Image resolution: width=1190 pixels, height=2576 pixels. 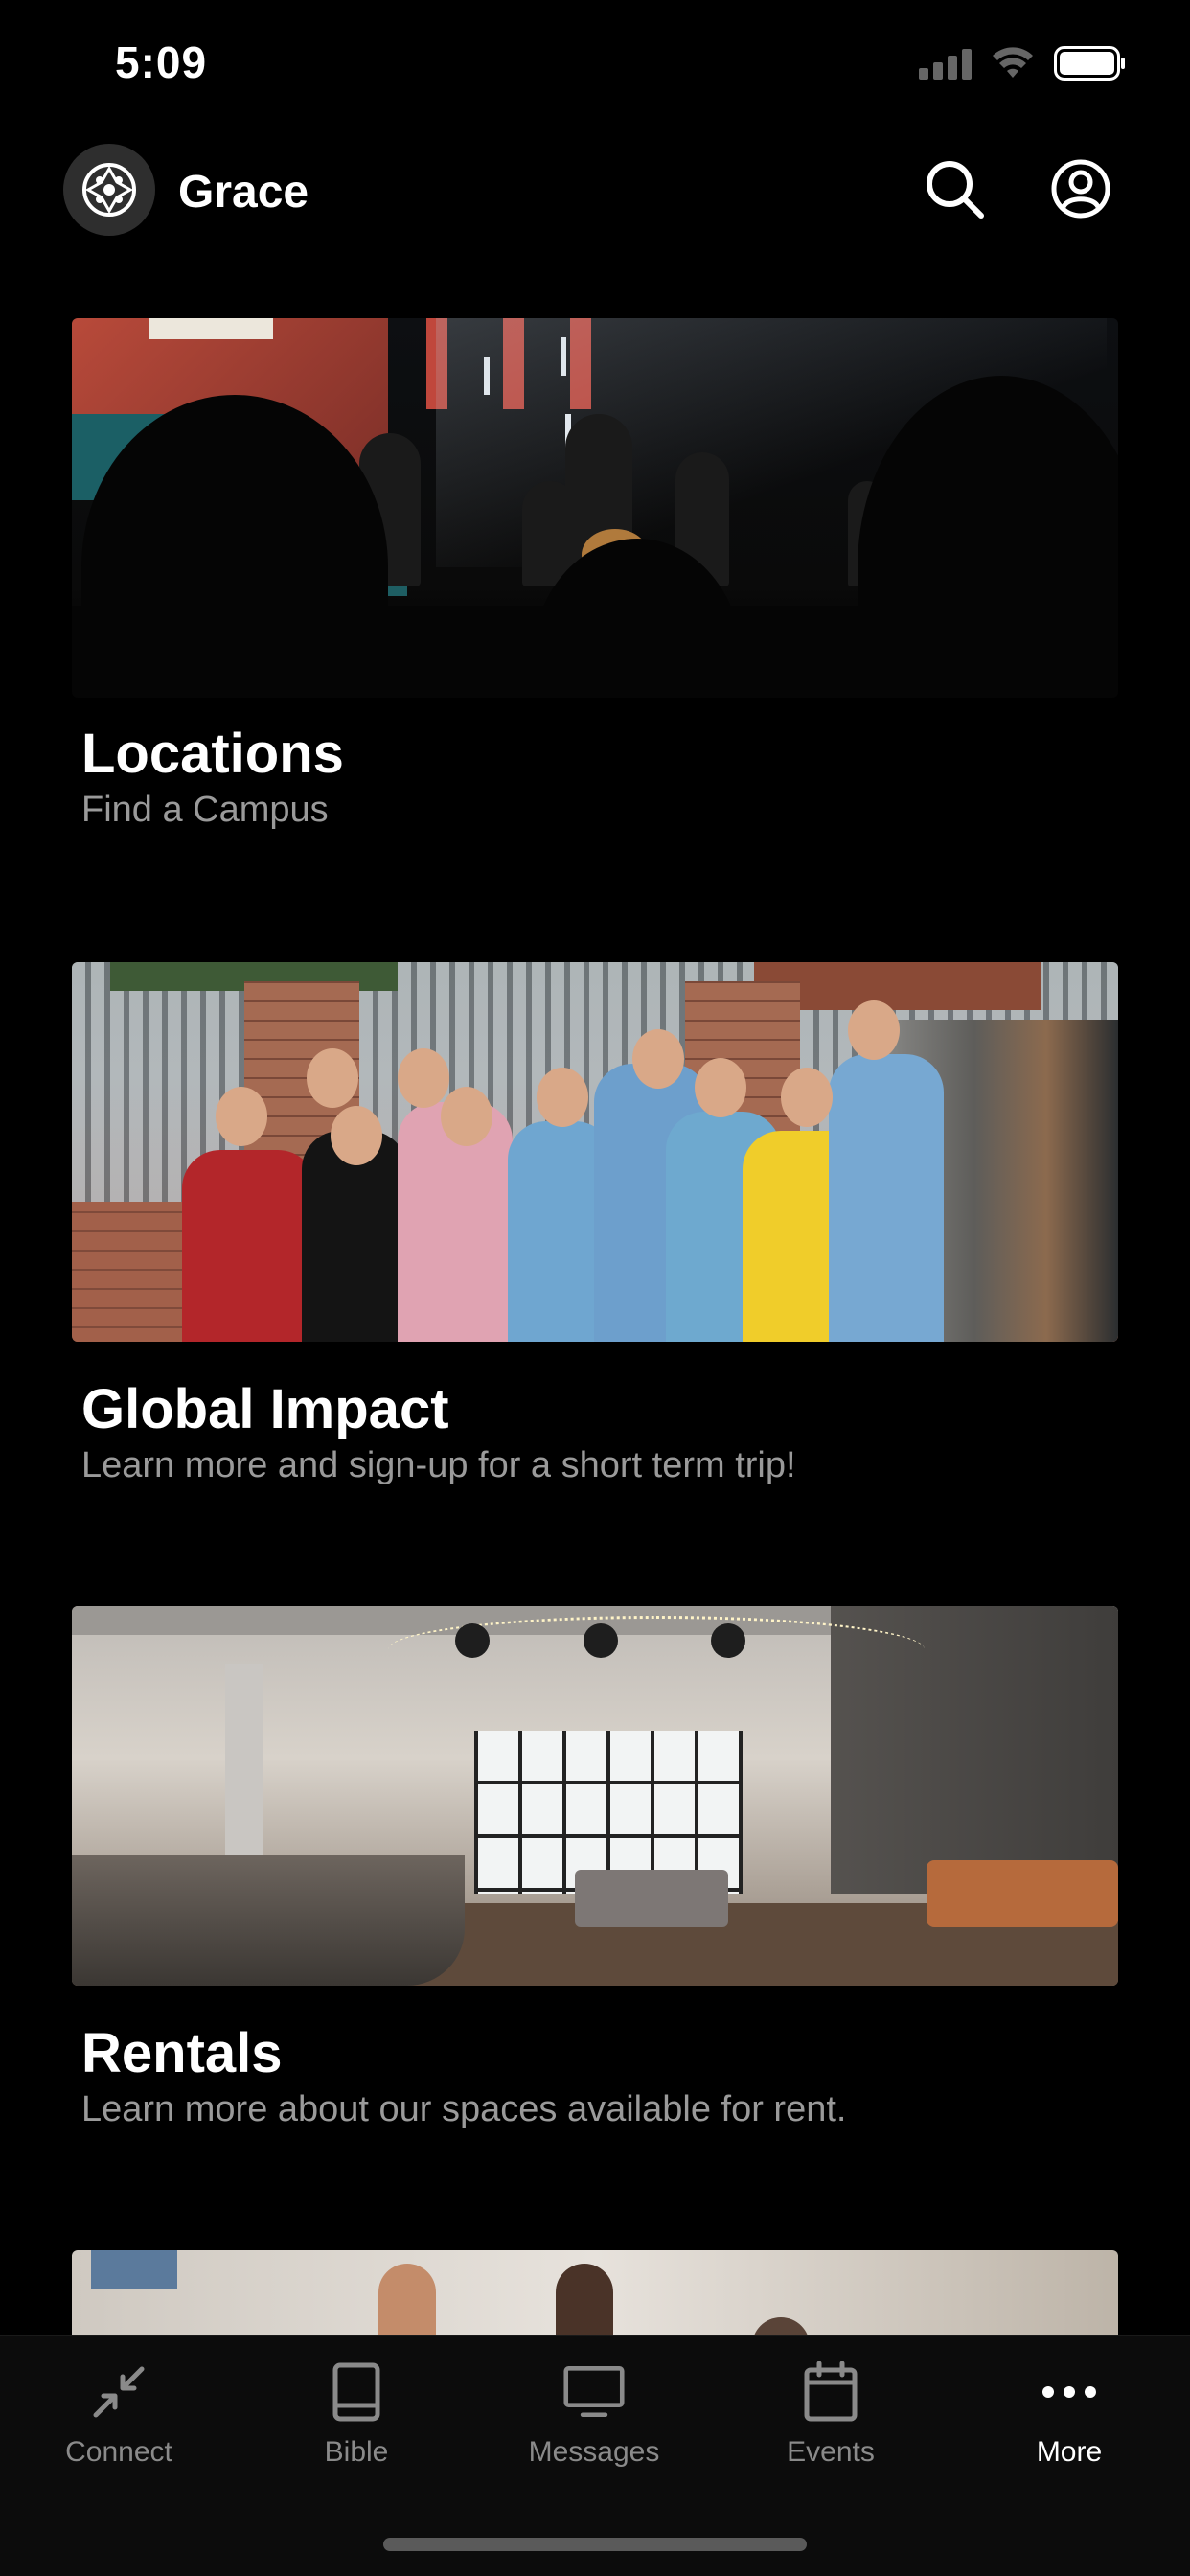 What do you see at coordinates (213, 754) in the screenshot?
I see `card-title: Locations` at bounding box center [213, 754].